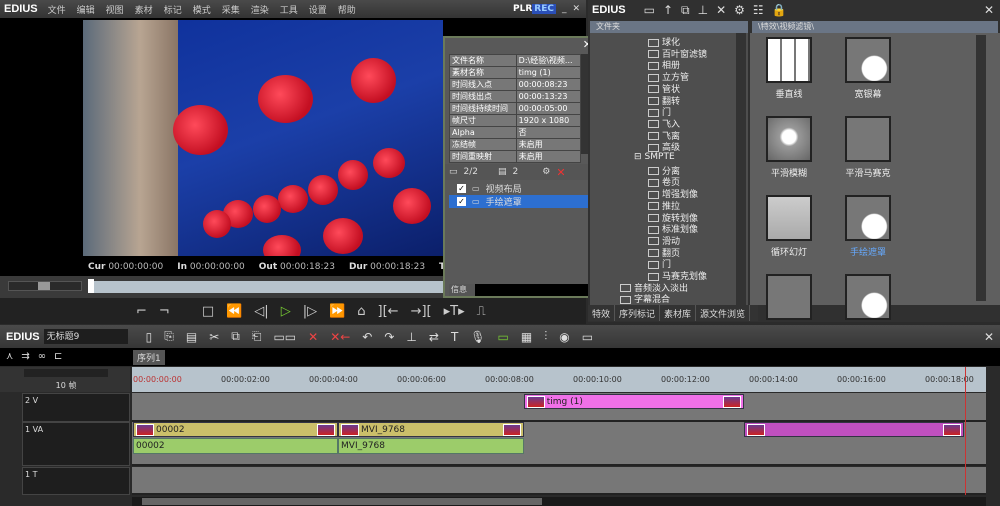 The width and height of the screenshot is (1000, 506). What do you see at coordinates (520, 44) in the screenshot?
I see `info-close-icon: ✕` at bounding box center [520, 44].